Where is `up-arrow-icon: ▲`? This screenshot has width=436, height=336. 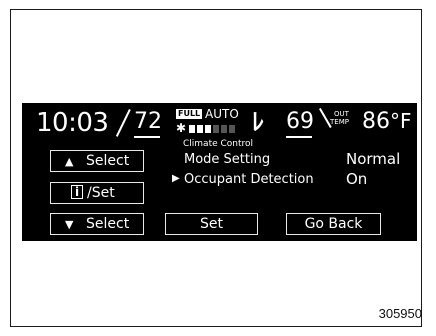
up-arrow-icon: ▲ is located at coordinates (69, 161).